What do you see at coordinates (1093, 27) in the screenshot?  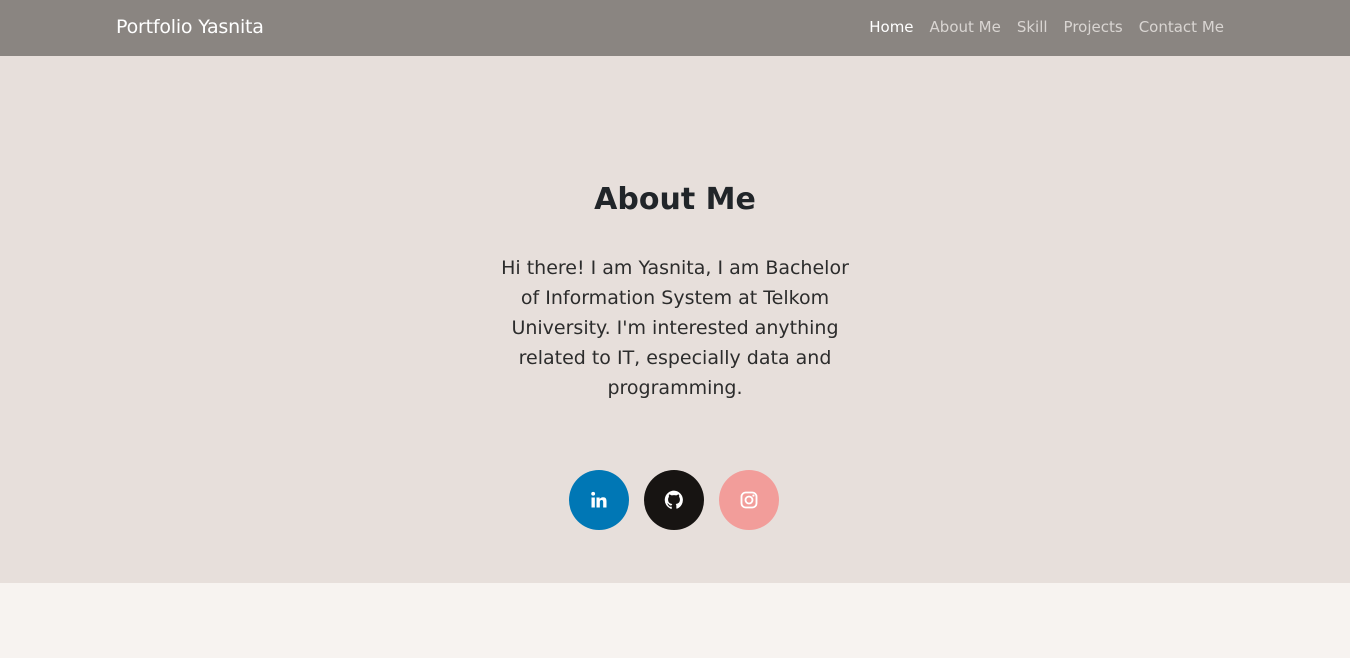 I see `nav-link-projects: Projects` at bounding box center [1093, 27].